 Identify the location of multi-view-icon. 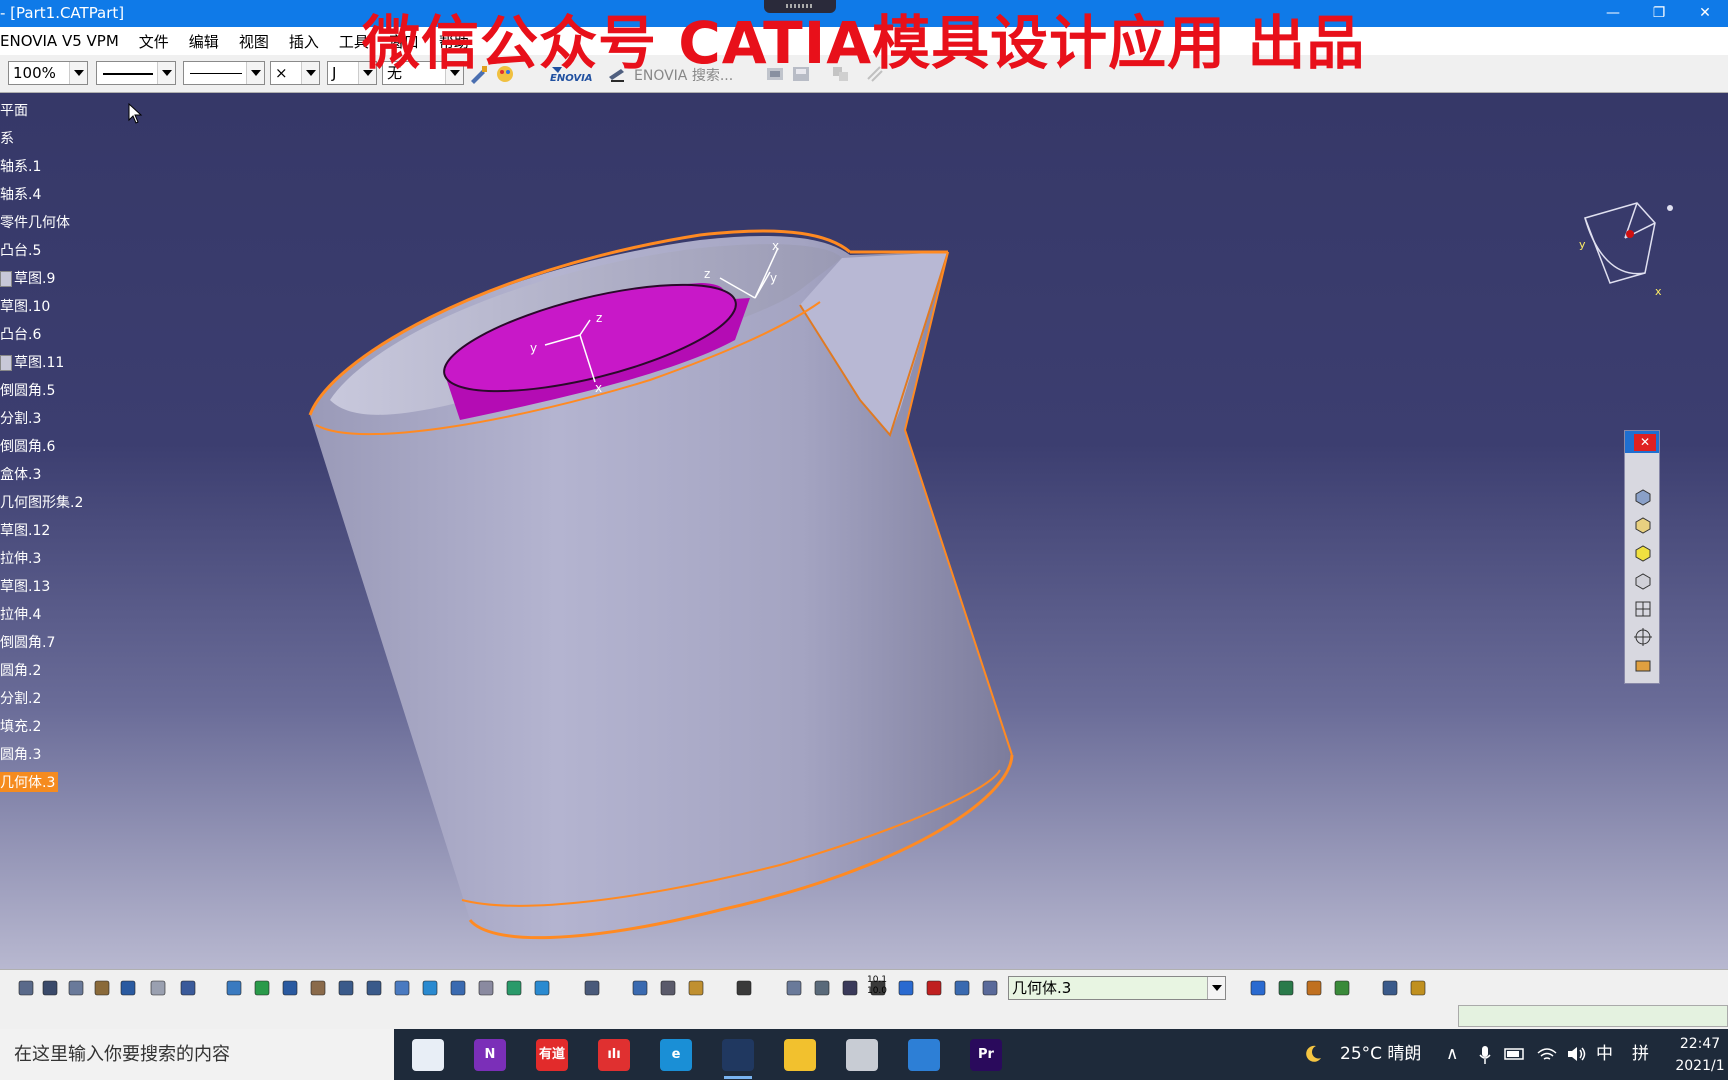
(430, 988).